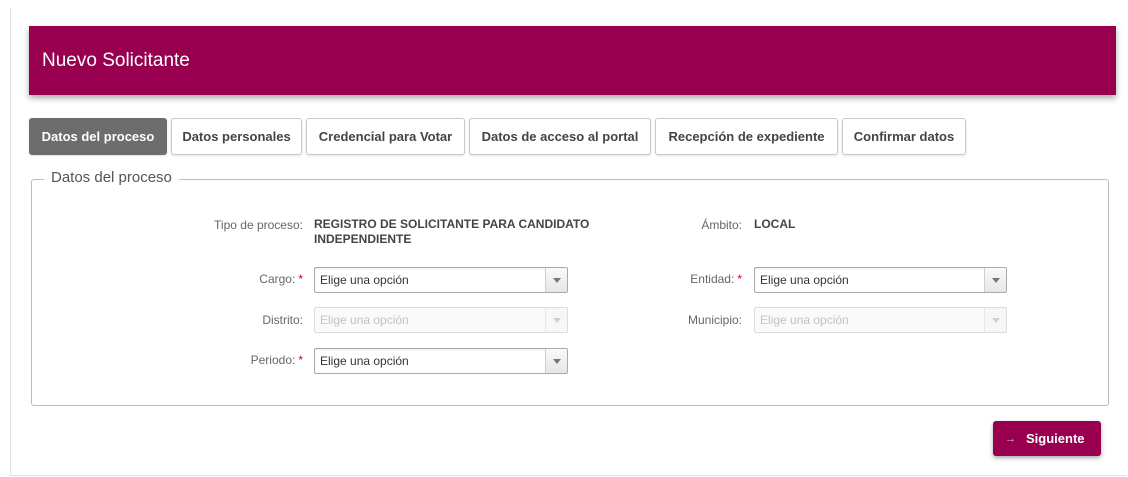  Describe the element at coordinates (804, 320) in the screenshot. I see `municipio-select-value: Elige una opción` at that location.